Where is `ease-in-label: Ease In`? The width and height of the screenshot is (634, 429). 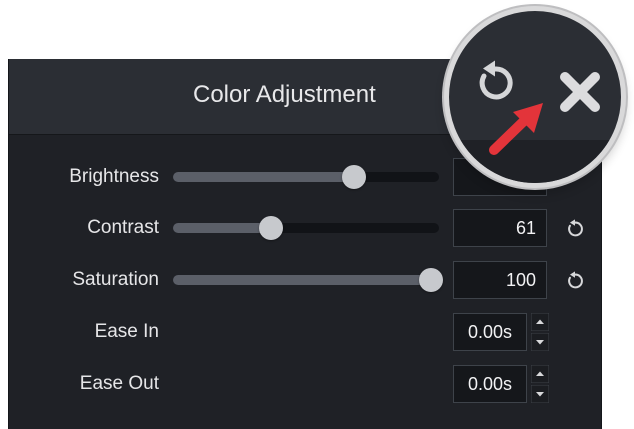
ease-in-label: Ease In is located at coordinates (126, 331).